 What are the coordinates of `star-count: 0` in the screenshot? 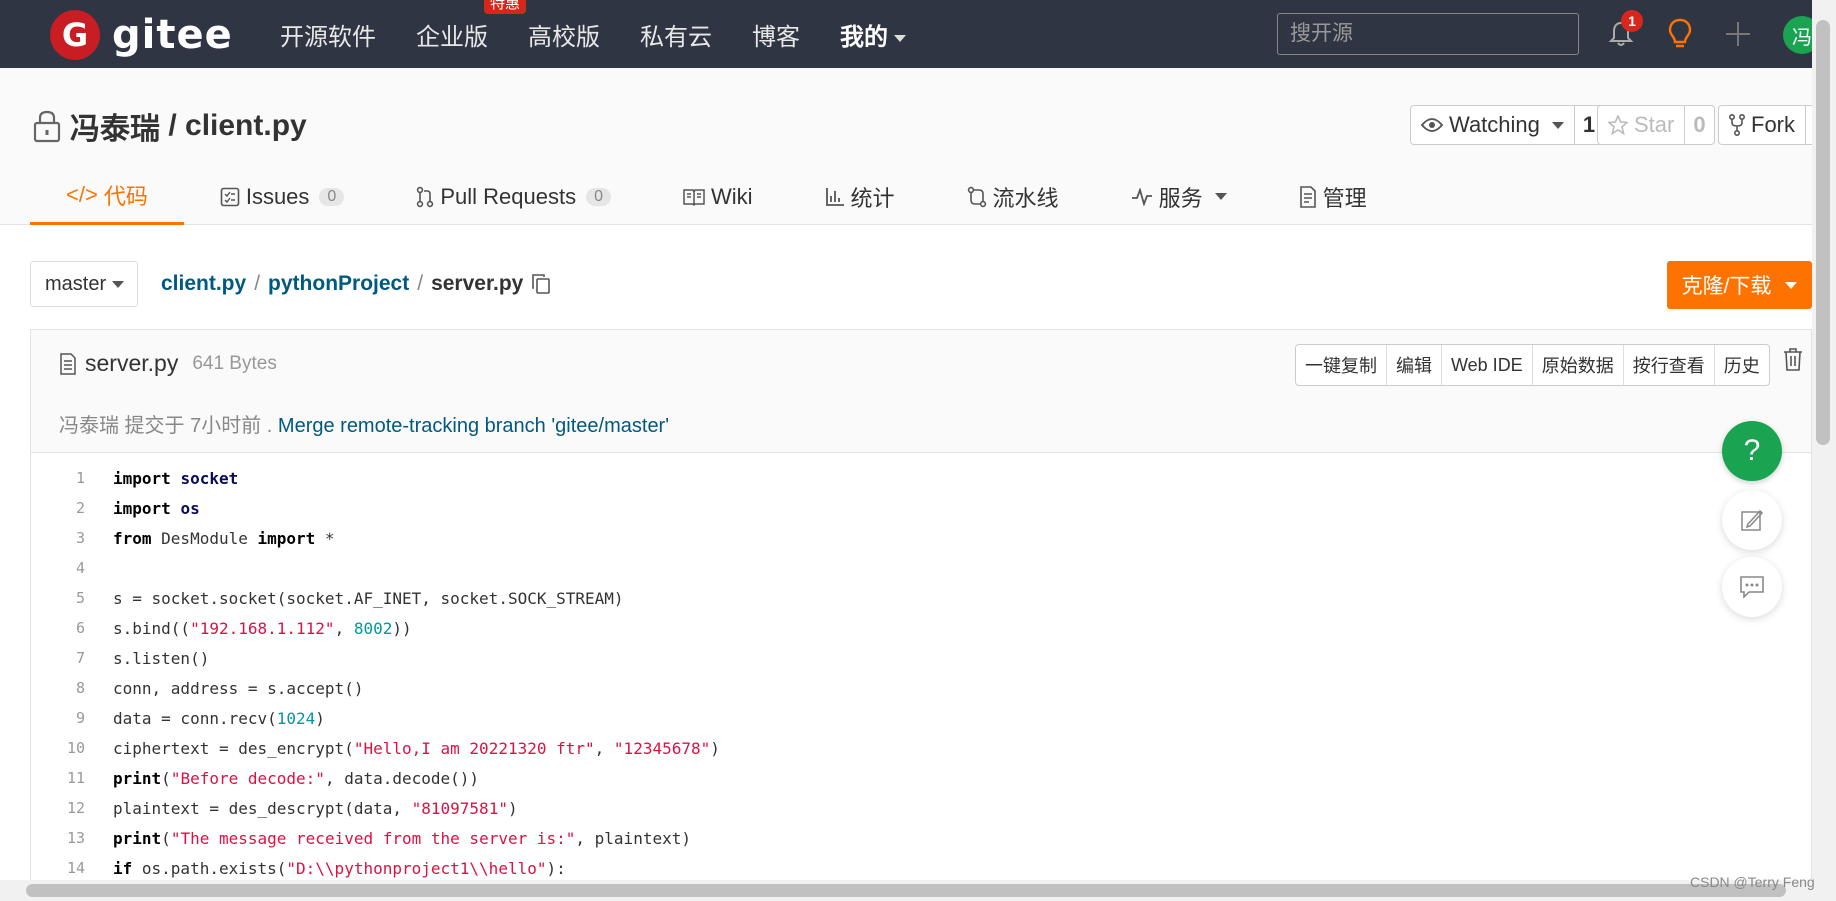 It's located at (1698, 125).